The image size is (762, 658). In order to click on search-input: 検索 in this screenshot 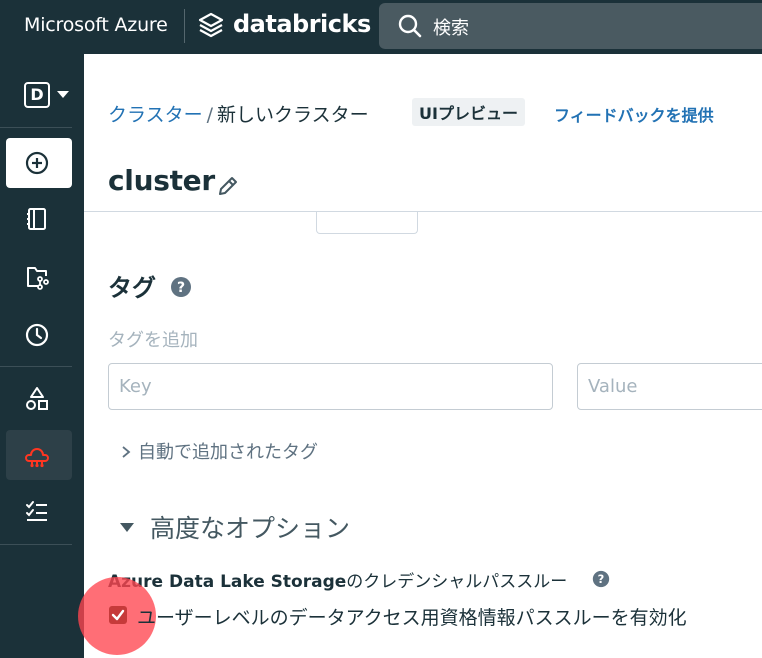, I will do `click(570, 26)`.